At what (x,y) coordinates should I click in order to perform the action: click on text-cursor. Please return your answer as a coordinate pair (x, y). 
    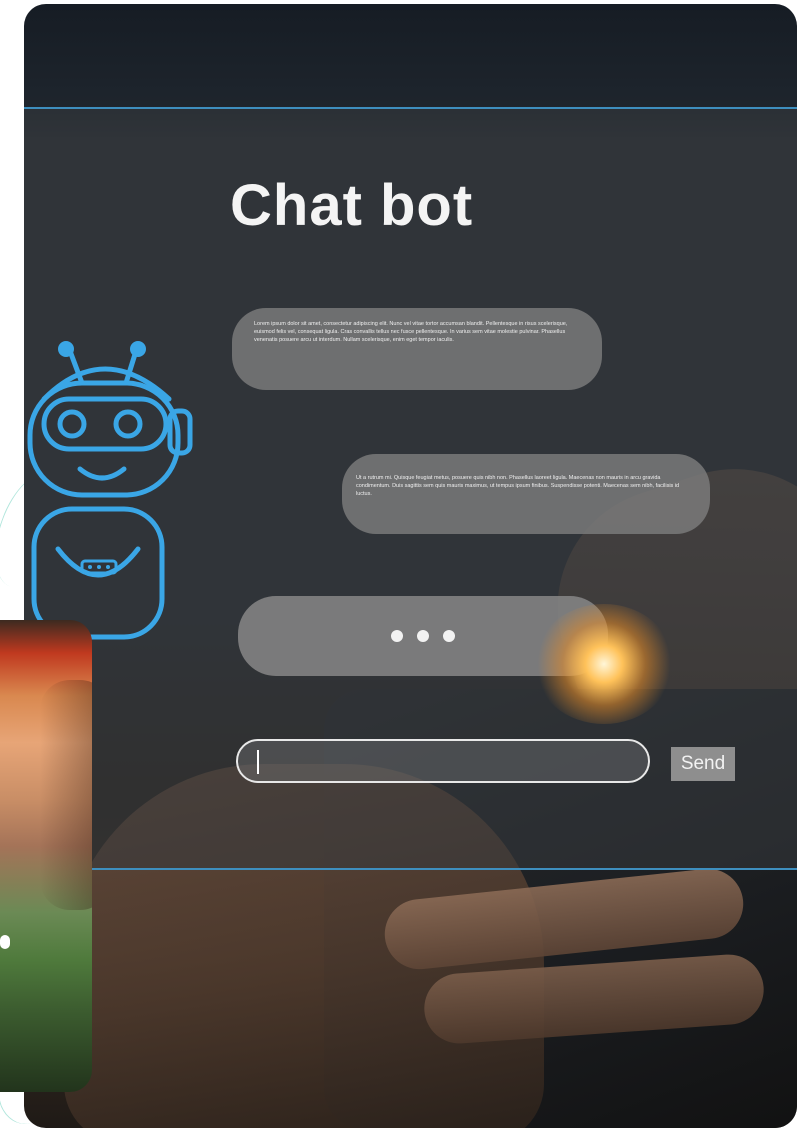
    Looking at the image, I should click on (258, 762).